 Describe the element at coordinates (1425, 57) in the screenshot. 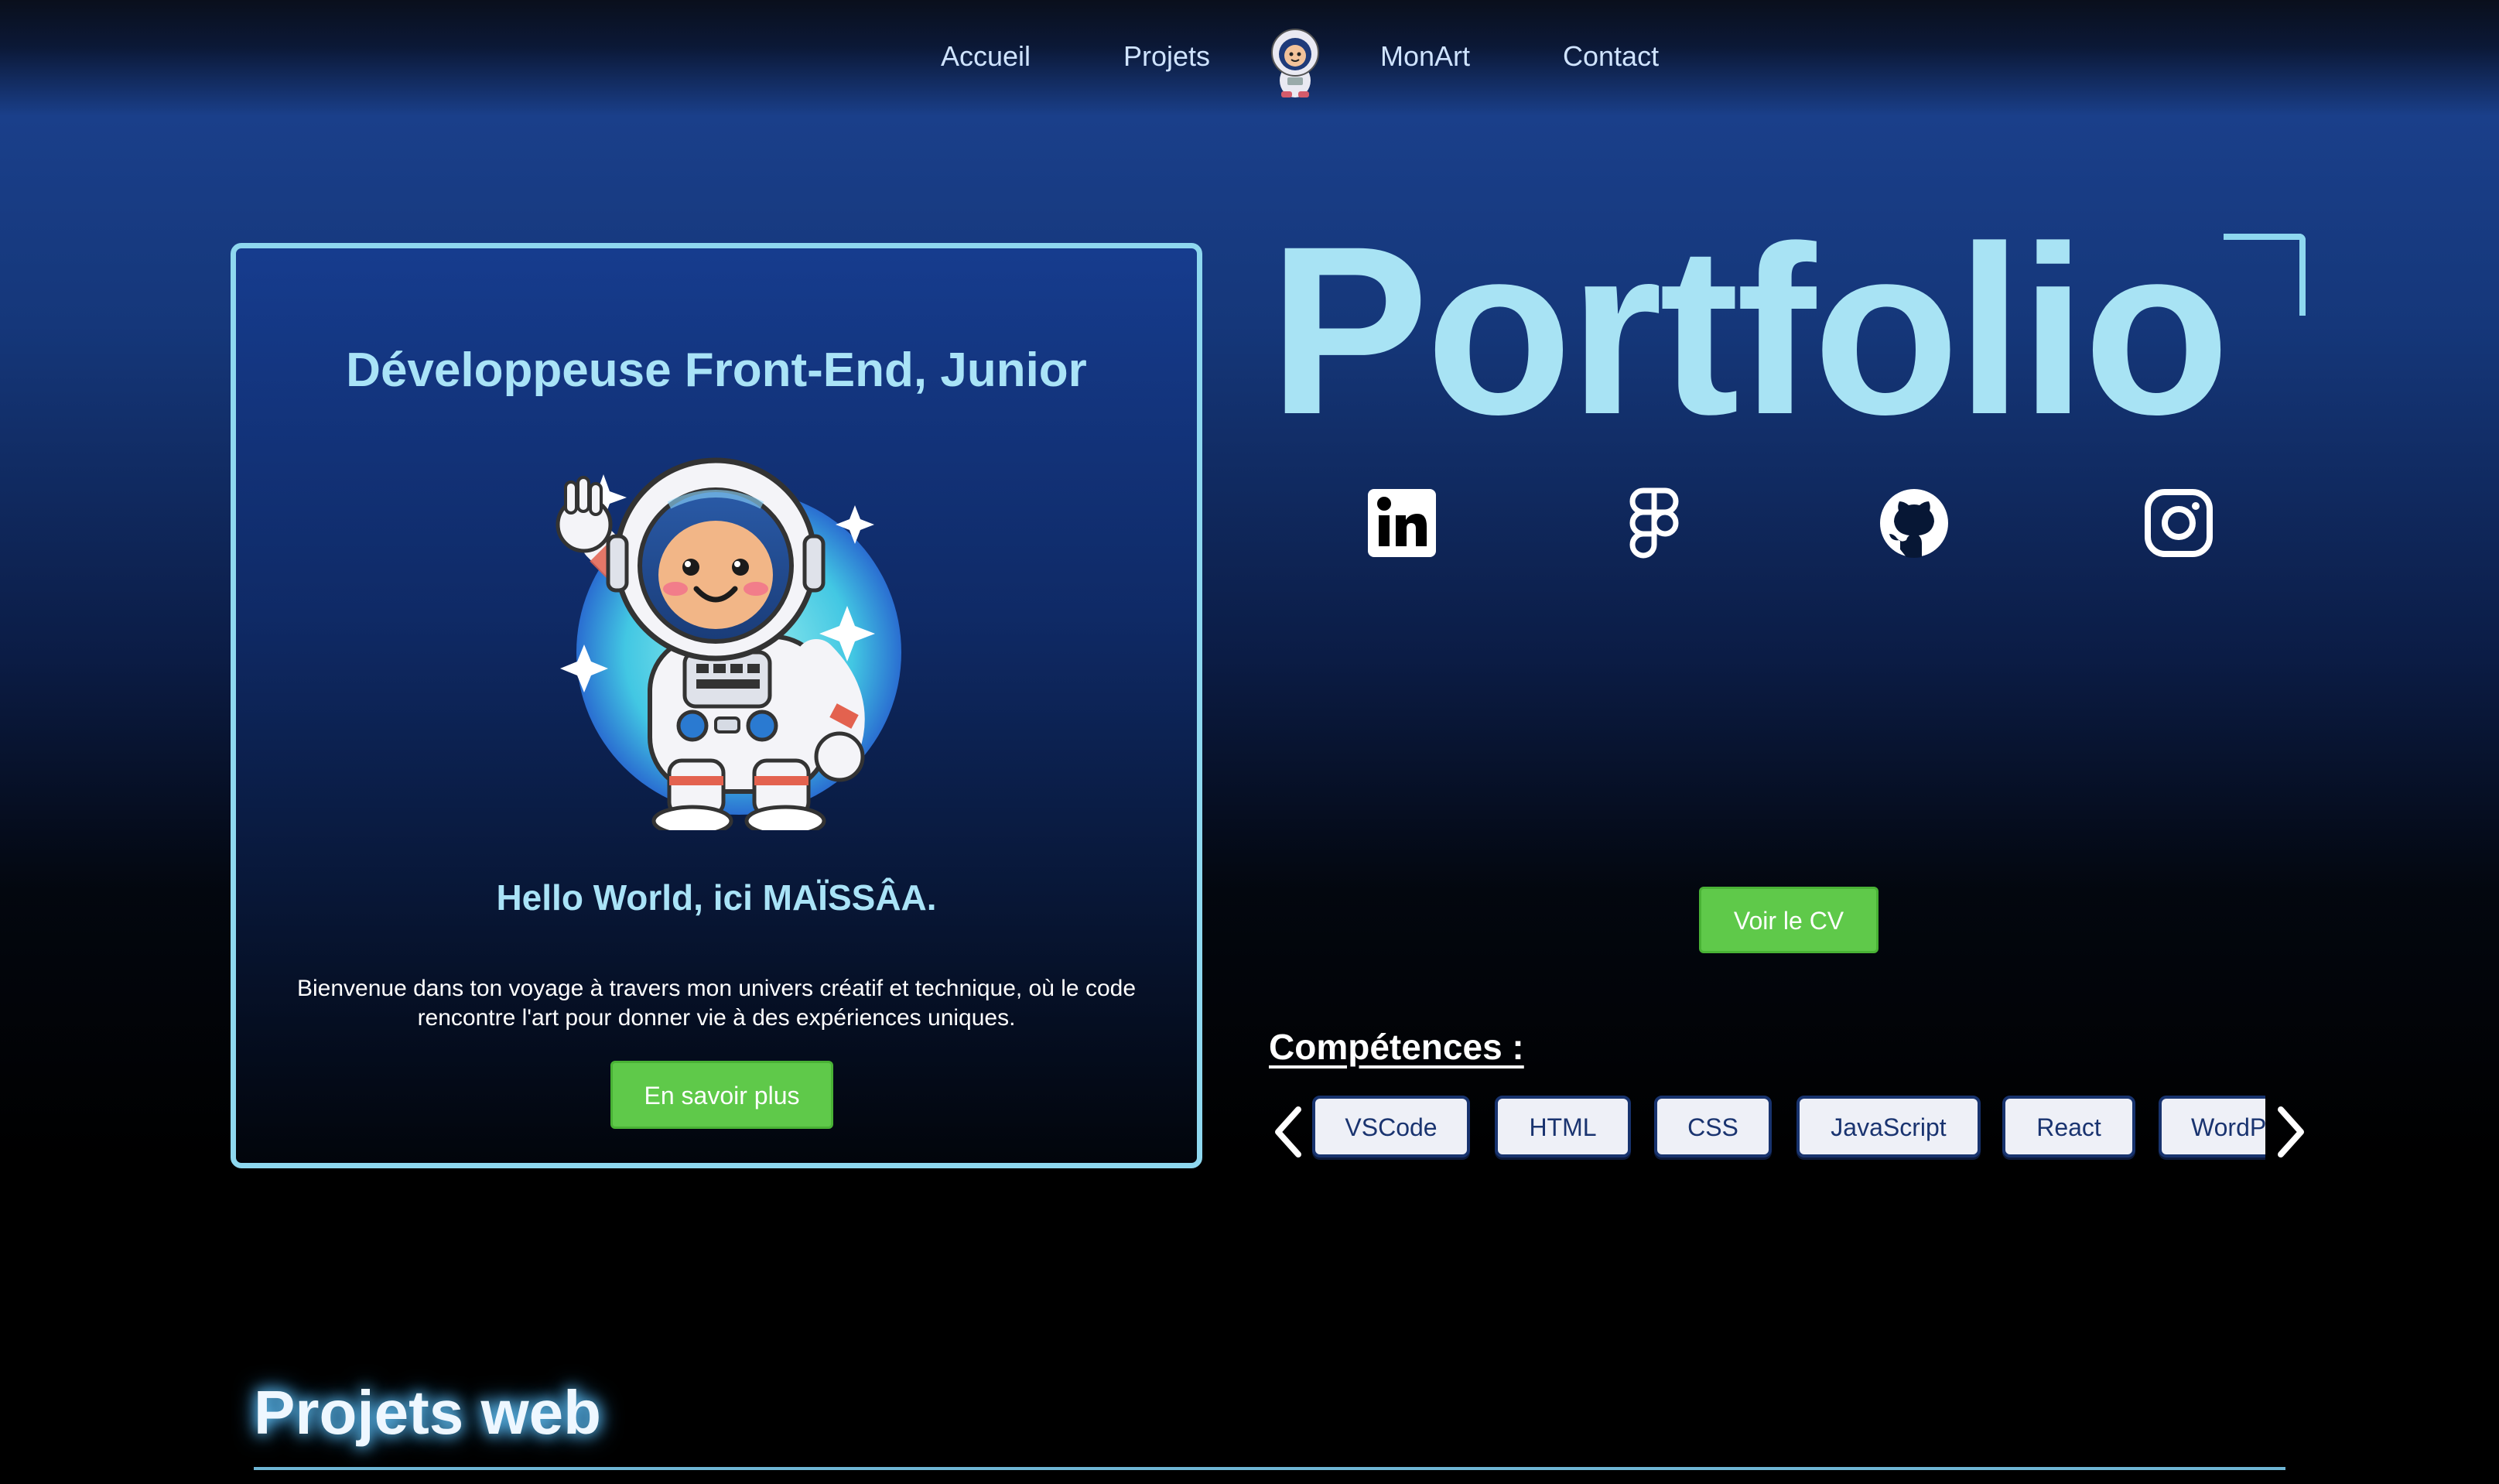

I see `nav-link-monart: MonArt` at that location.